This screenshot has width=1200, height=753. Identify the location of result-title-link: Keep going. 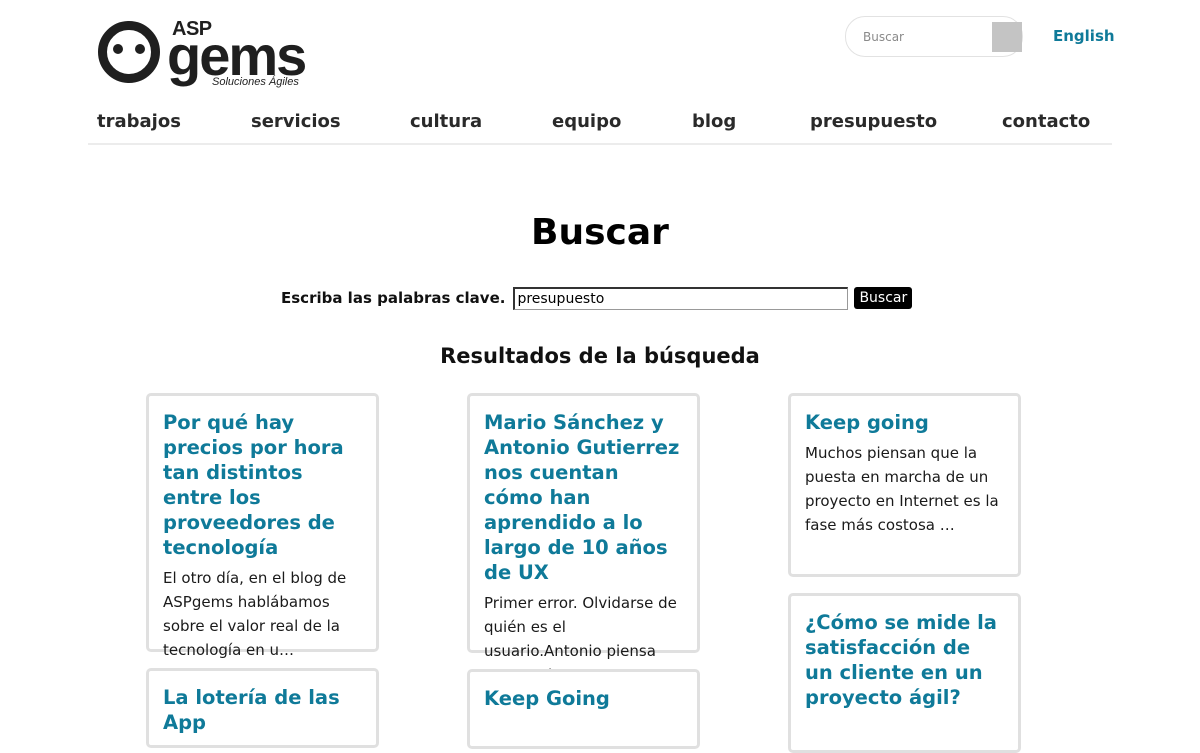
(867, 422).